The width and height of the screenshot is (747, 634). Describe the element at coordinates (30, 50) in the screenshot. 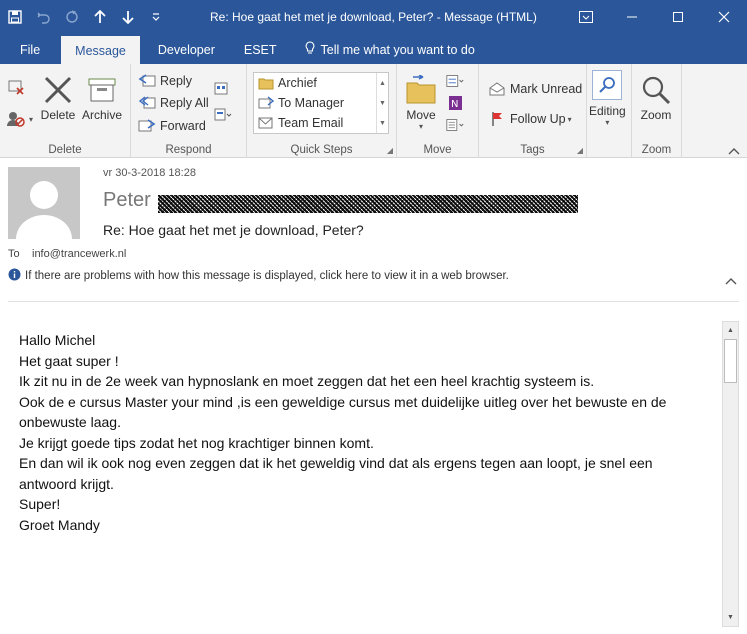

I see `tab-file: File` at that location.